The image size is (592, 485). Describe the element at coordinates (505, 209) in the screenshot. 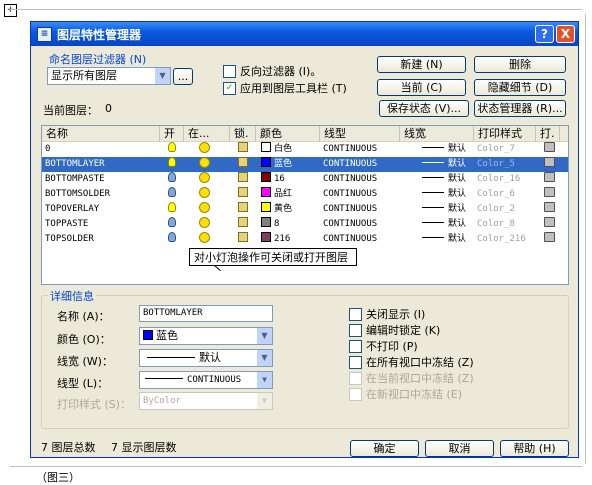

I see `layer-plotstyle-cell: Color_2` at that location.